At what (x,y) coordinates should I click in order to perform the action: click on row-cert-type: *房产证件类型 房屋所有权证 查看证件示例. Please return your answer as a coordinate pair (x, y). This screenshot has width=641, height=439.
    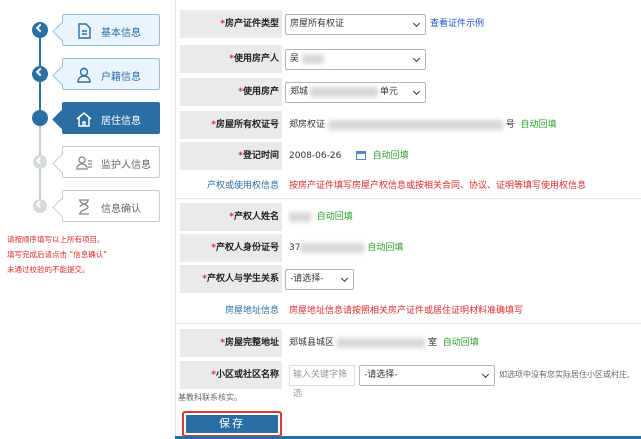
    Looking at the image, I should click on (408, 24).